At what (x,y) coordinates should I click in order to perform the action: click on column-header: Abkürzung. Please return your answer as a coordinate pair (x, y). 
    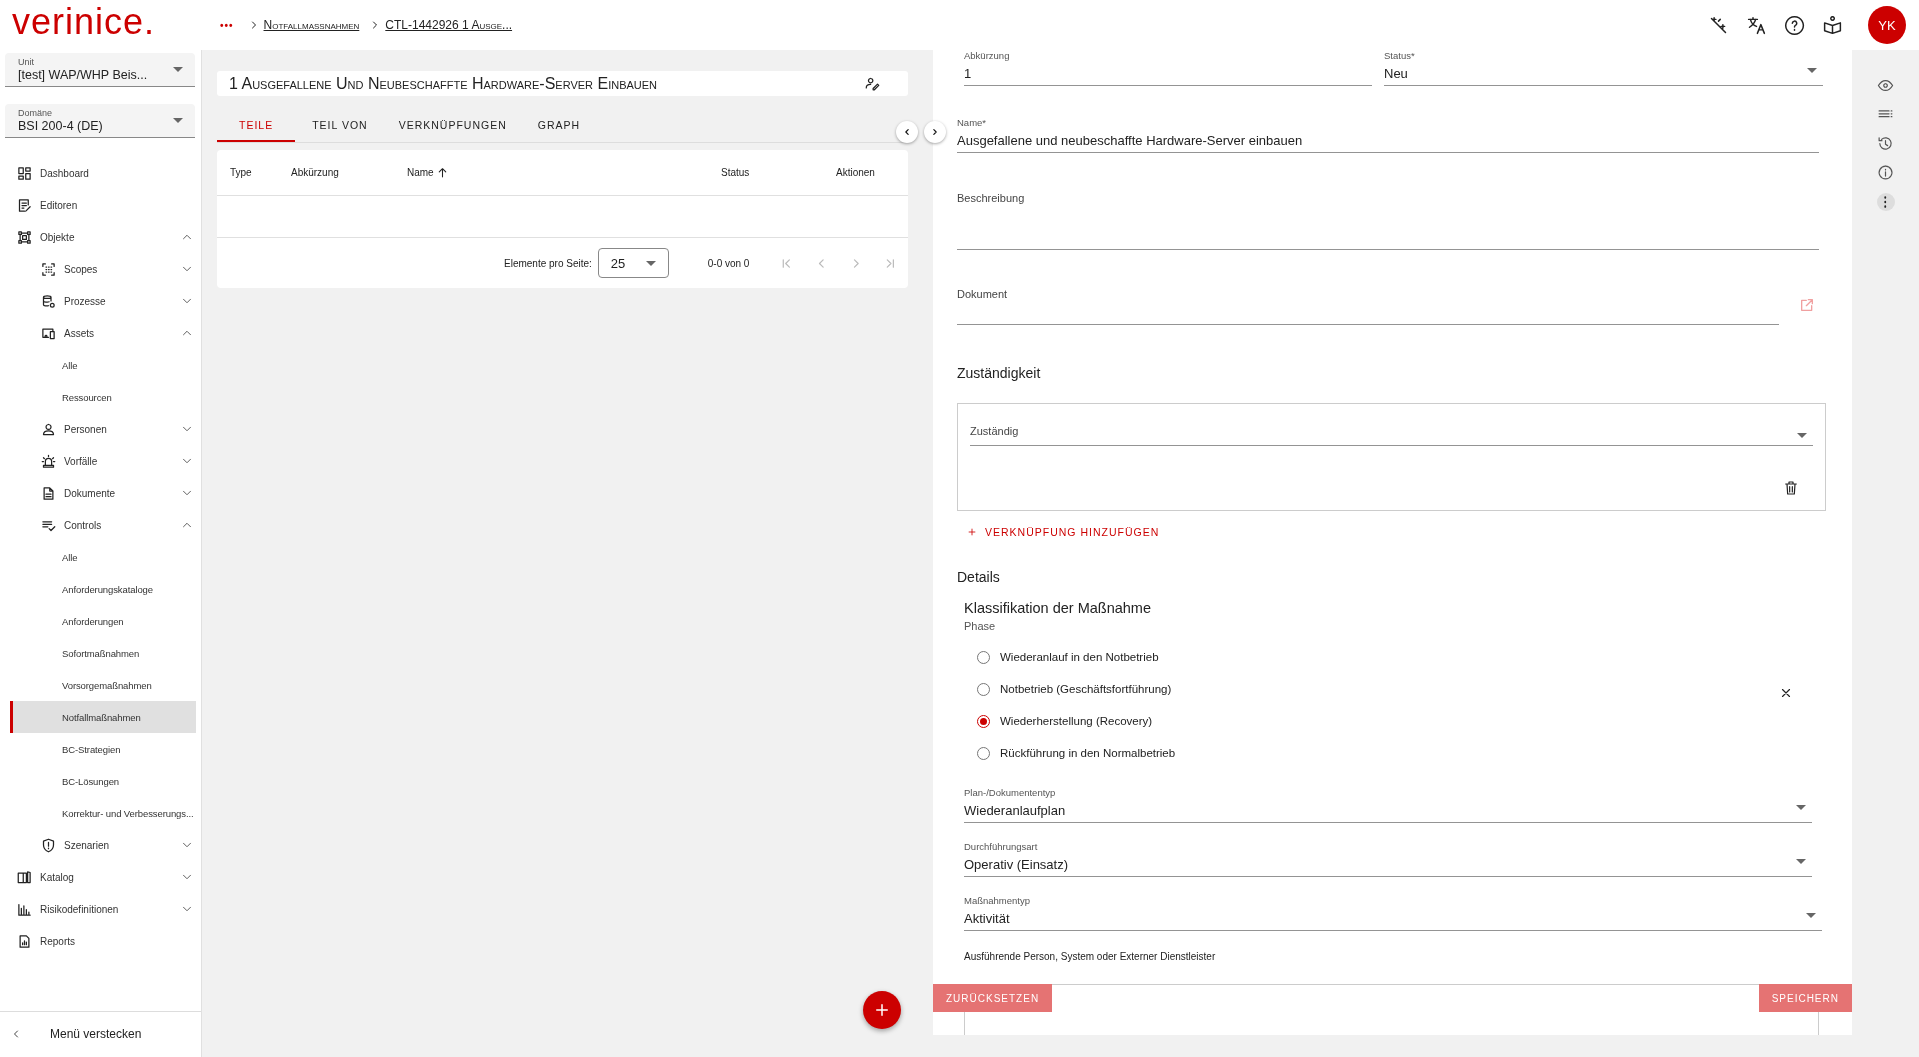
    Looking at the image, I should click on (349, 172).